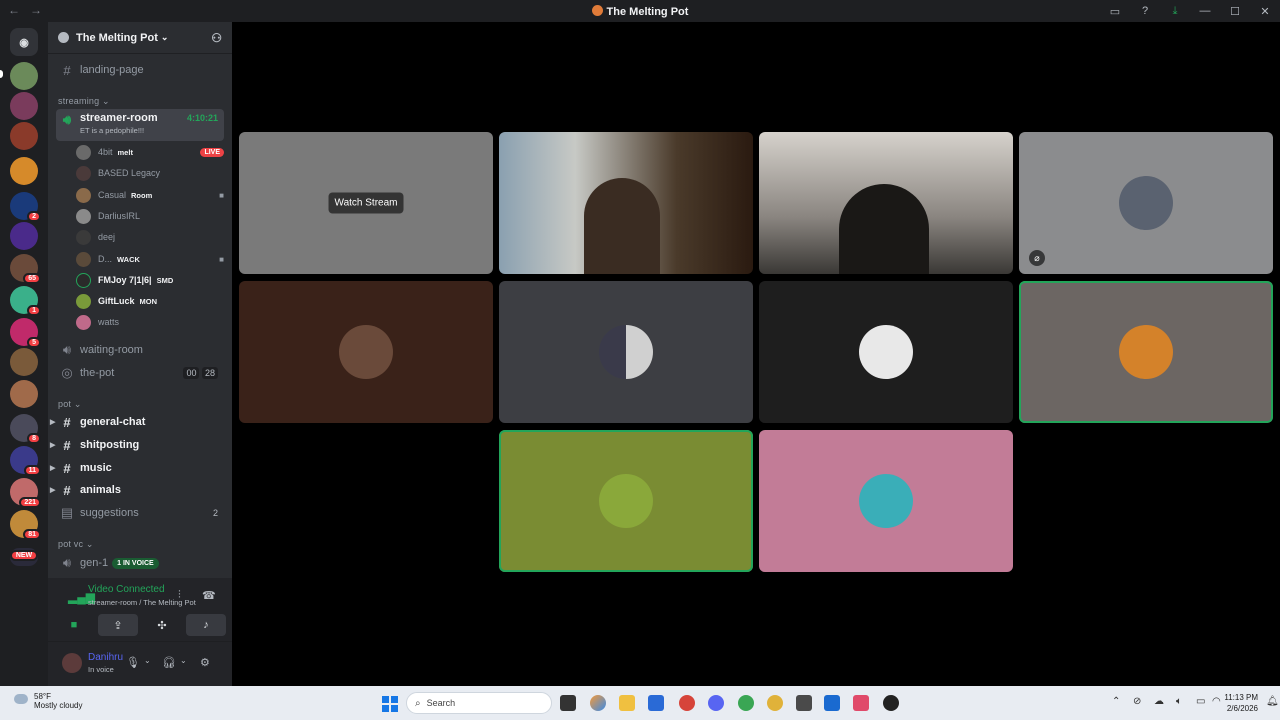 This screenshot has height=720, width=1280. Describe the element at coordinates (205, 662) in the screenshot. I see `settings-gear-icon: ⚙` at that location.